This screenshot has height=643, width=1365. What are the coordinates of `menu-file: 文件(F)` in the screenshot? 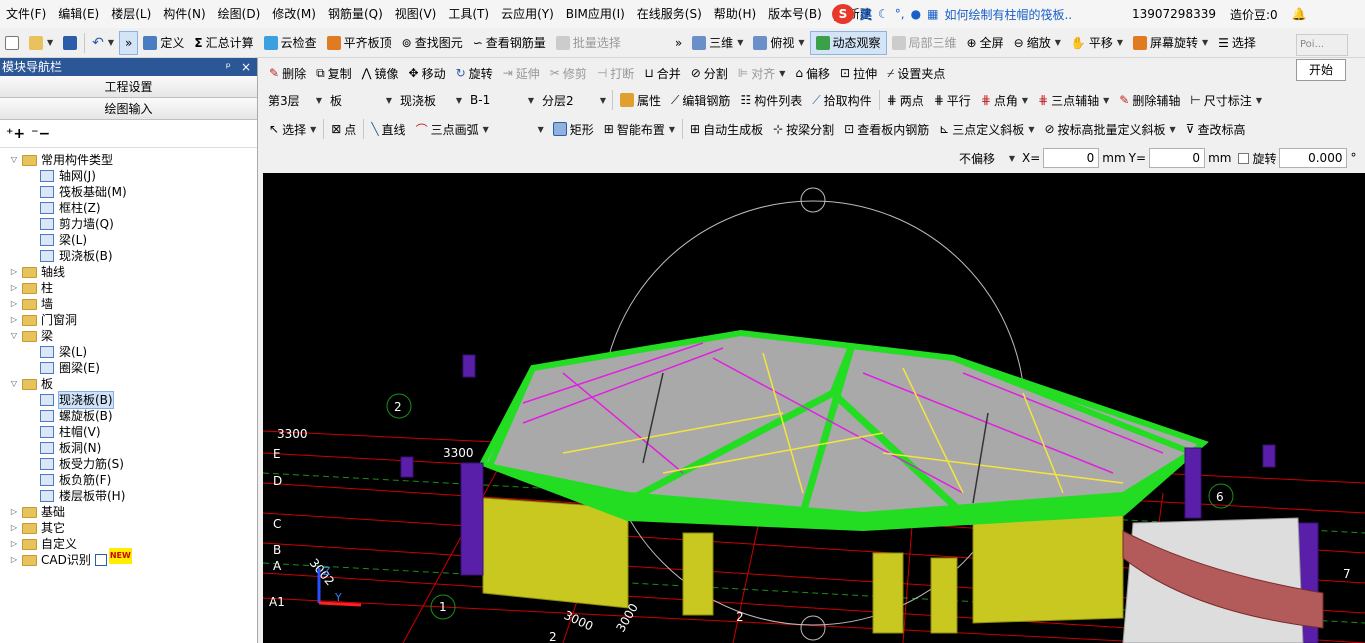 It's located at (26, 14).